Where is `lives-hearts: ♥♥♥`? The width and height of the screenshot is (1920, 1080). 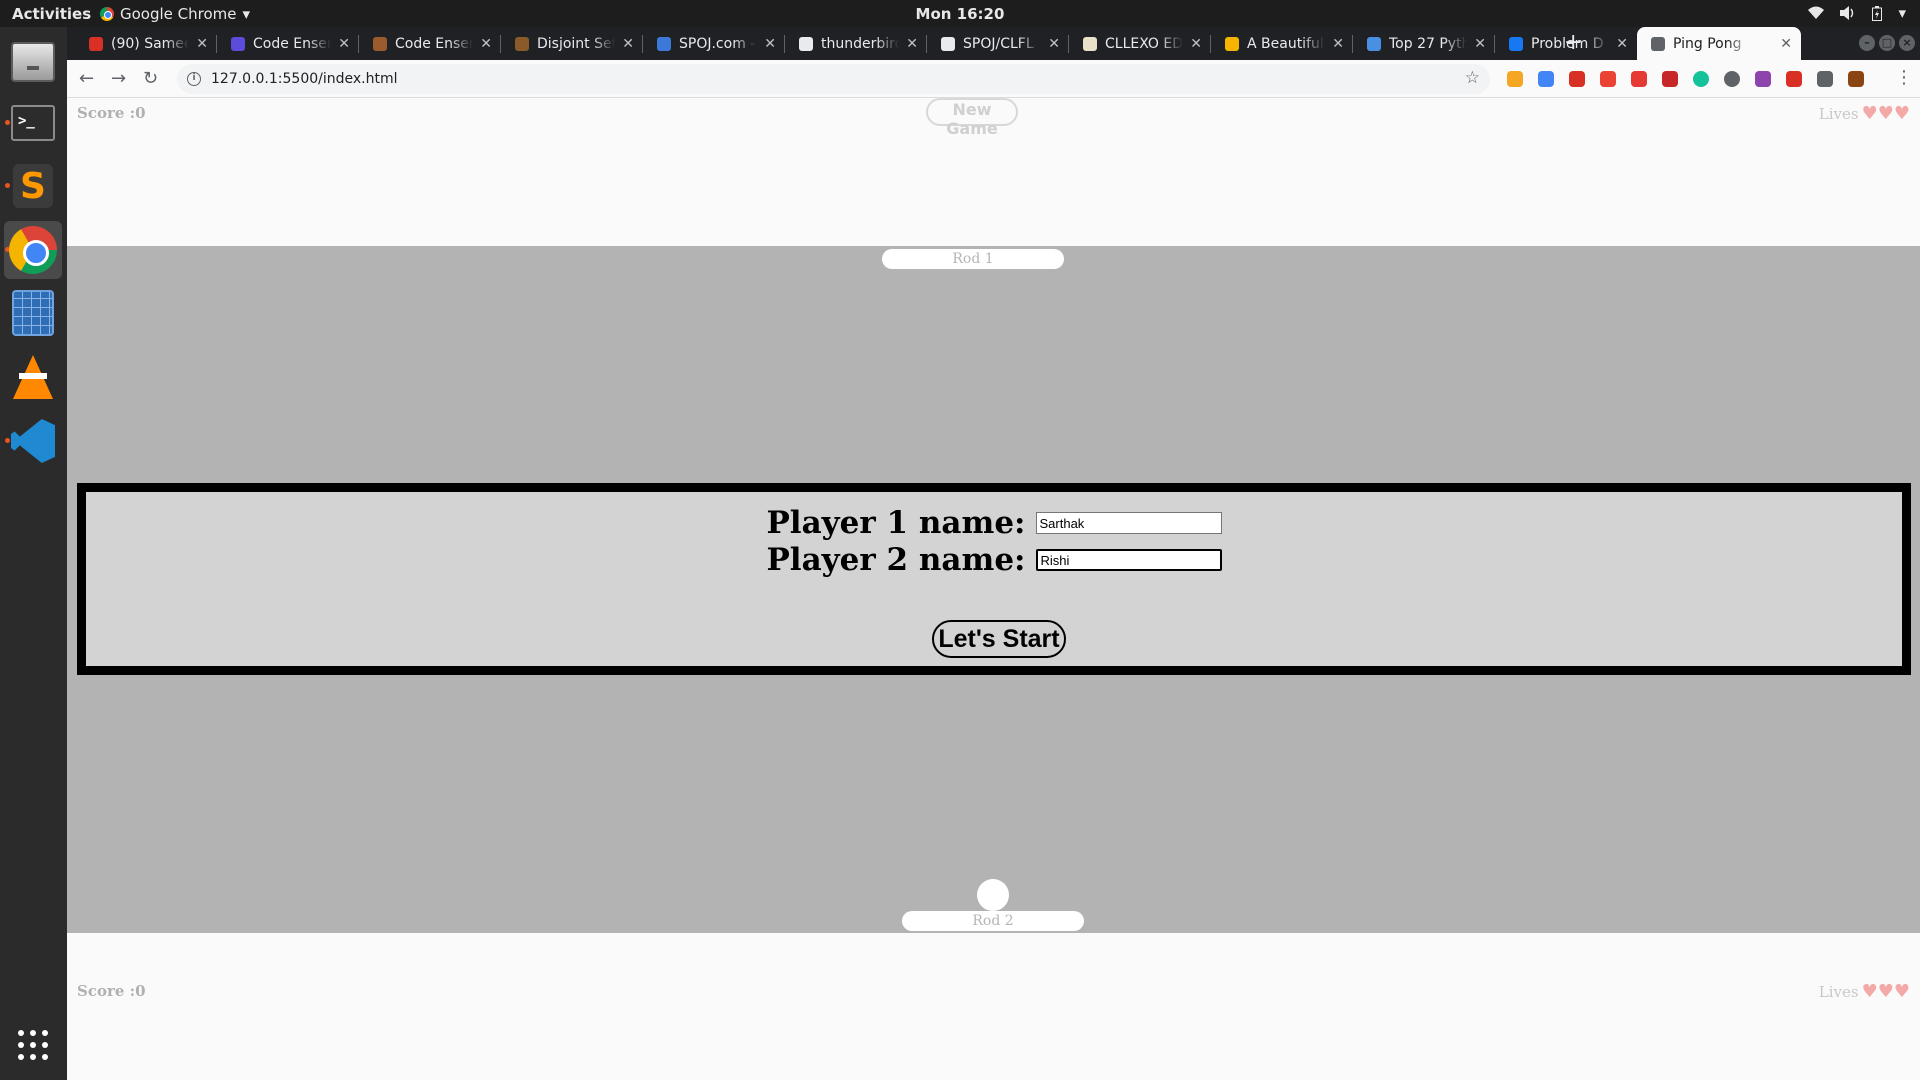
lives-hearts: ♥♥♥ is located at coordinates (1886, 991).